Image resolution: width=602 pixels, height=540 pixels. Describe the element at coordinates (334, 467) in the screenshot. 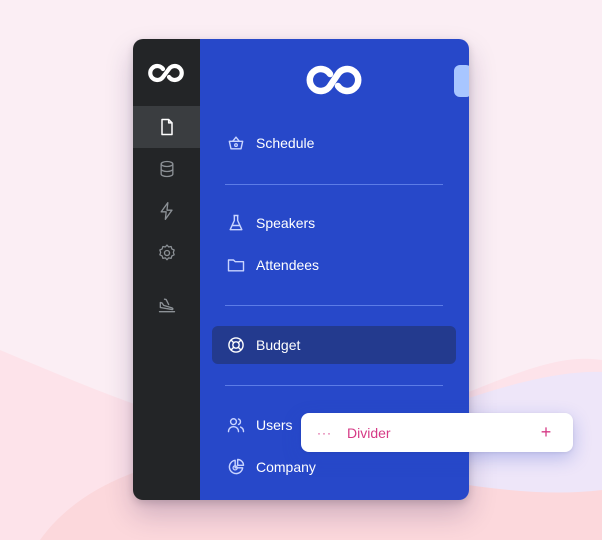

I see `nav-item-company: Company` at that location.